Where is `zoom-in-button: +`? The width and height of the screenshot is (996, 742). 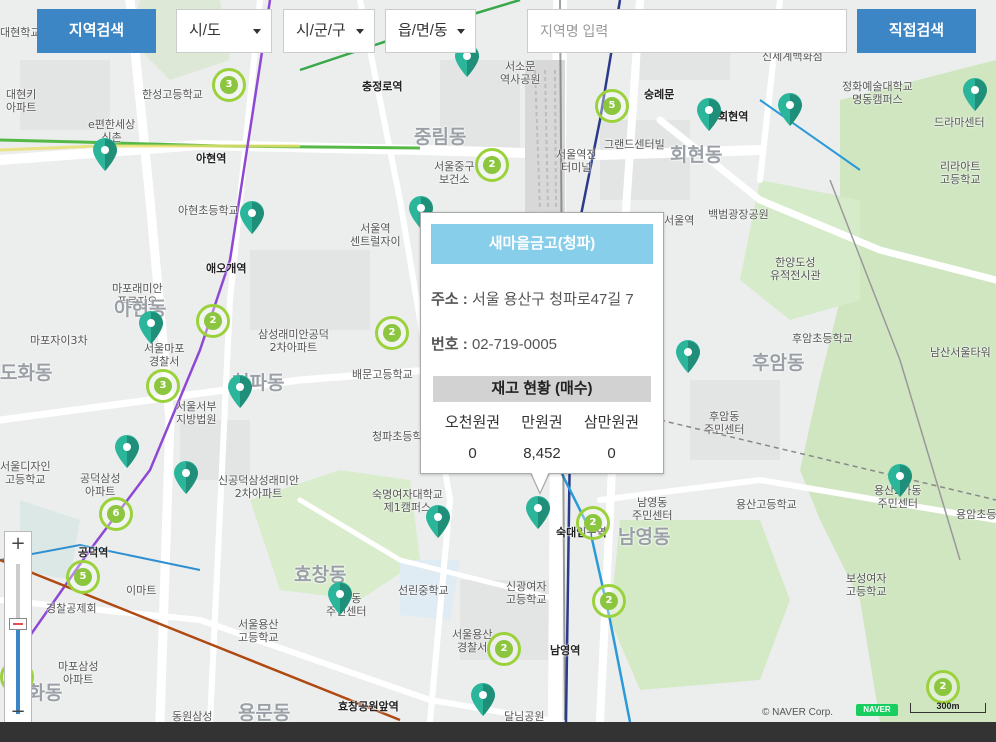
zoom-in-button: + is located at coordinates (18, 544).